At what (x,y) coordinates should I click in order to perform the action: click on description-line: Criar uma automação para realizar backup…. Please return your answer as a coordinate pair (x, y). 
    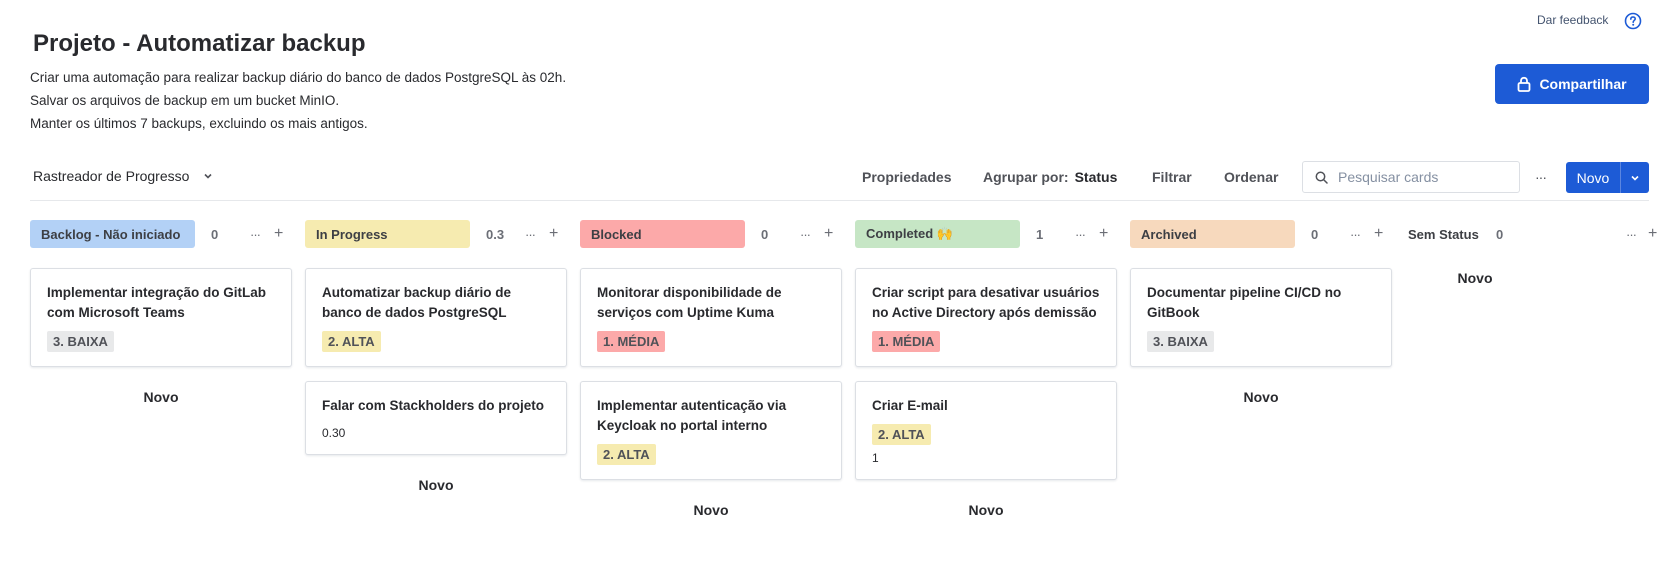
    Looking at the image, I should click on (298, 77).